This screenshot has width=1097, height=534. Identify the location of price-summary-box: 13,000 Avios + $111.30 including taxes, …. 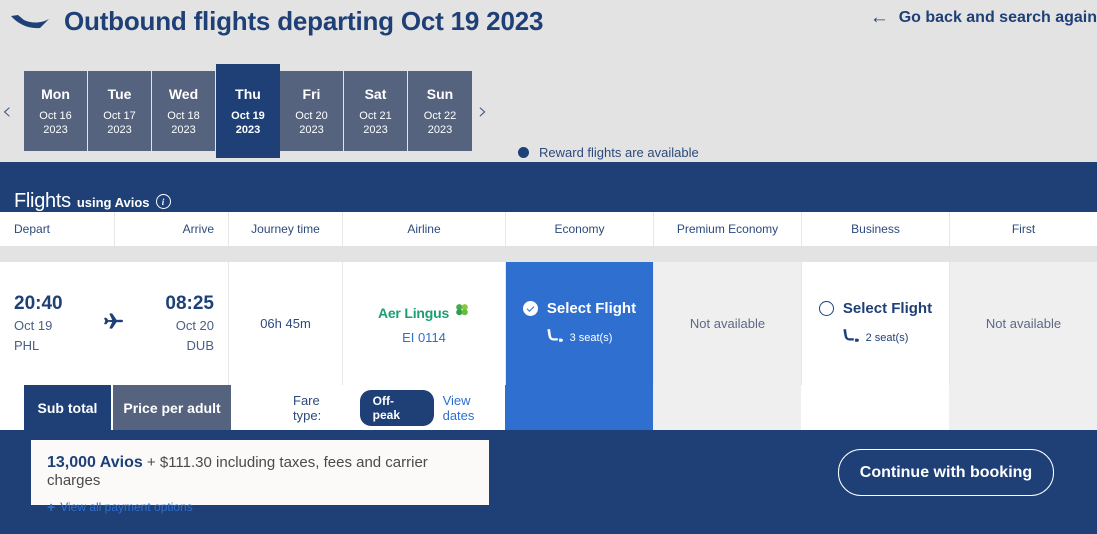
(260, 477).